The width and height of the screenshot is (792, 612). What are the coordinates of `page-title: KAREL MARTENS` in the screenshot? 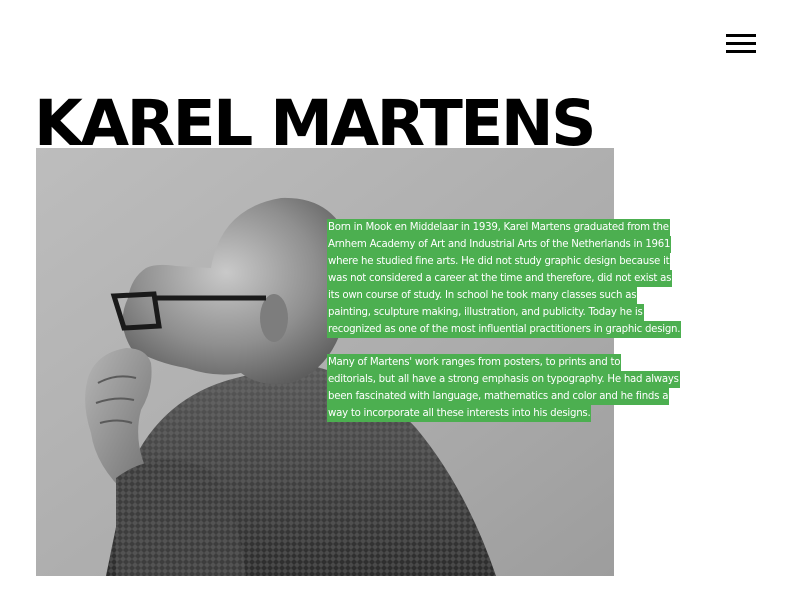 It's located at (315, 123).